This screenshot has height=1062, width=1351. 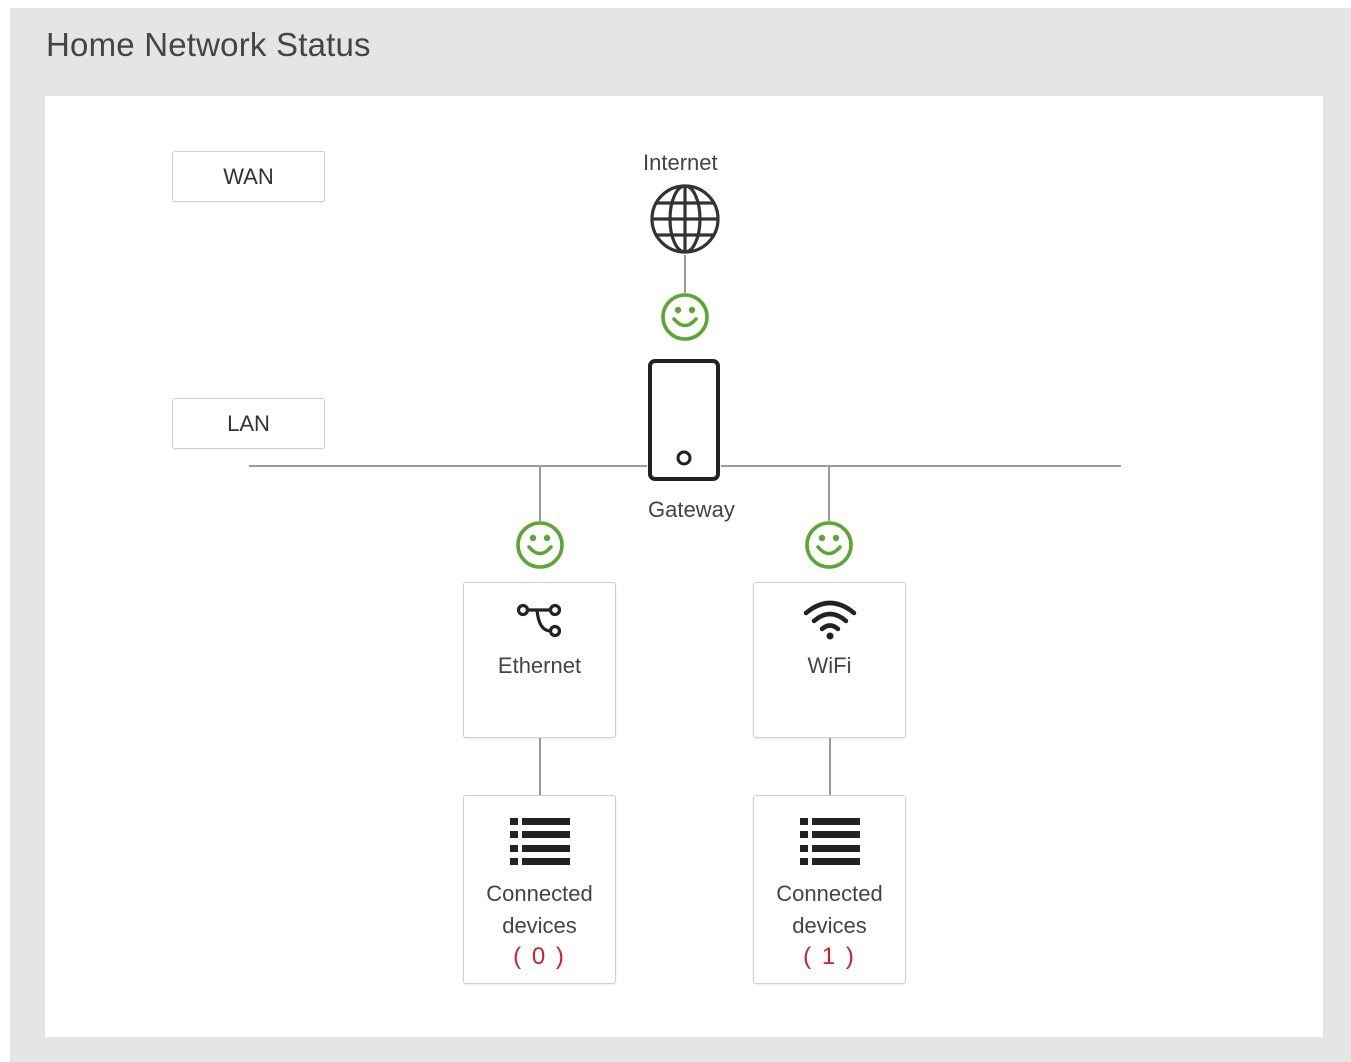 What do you see at coordinates (829, 494) in the screenshot?
I see `wifi-connector` at bounding box center [829, 494].